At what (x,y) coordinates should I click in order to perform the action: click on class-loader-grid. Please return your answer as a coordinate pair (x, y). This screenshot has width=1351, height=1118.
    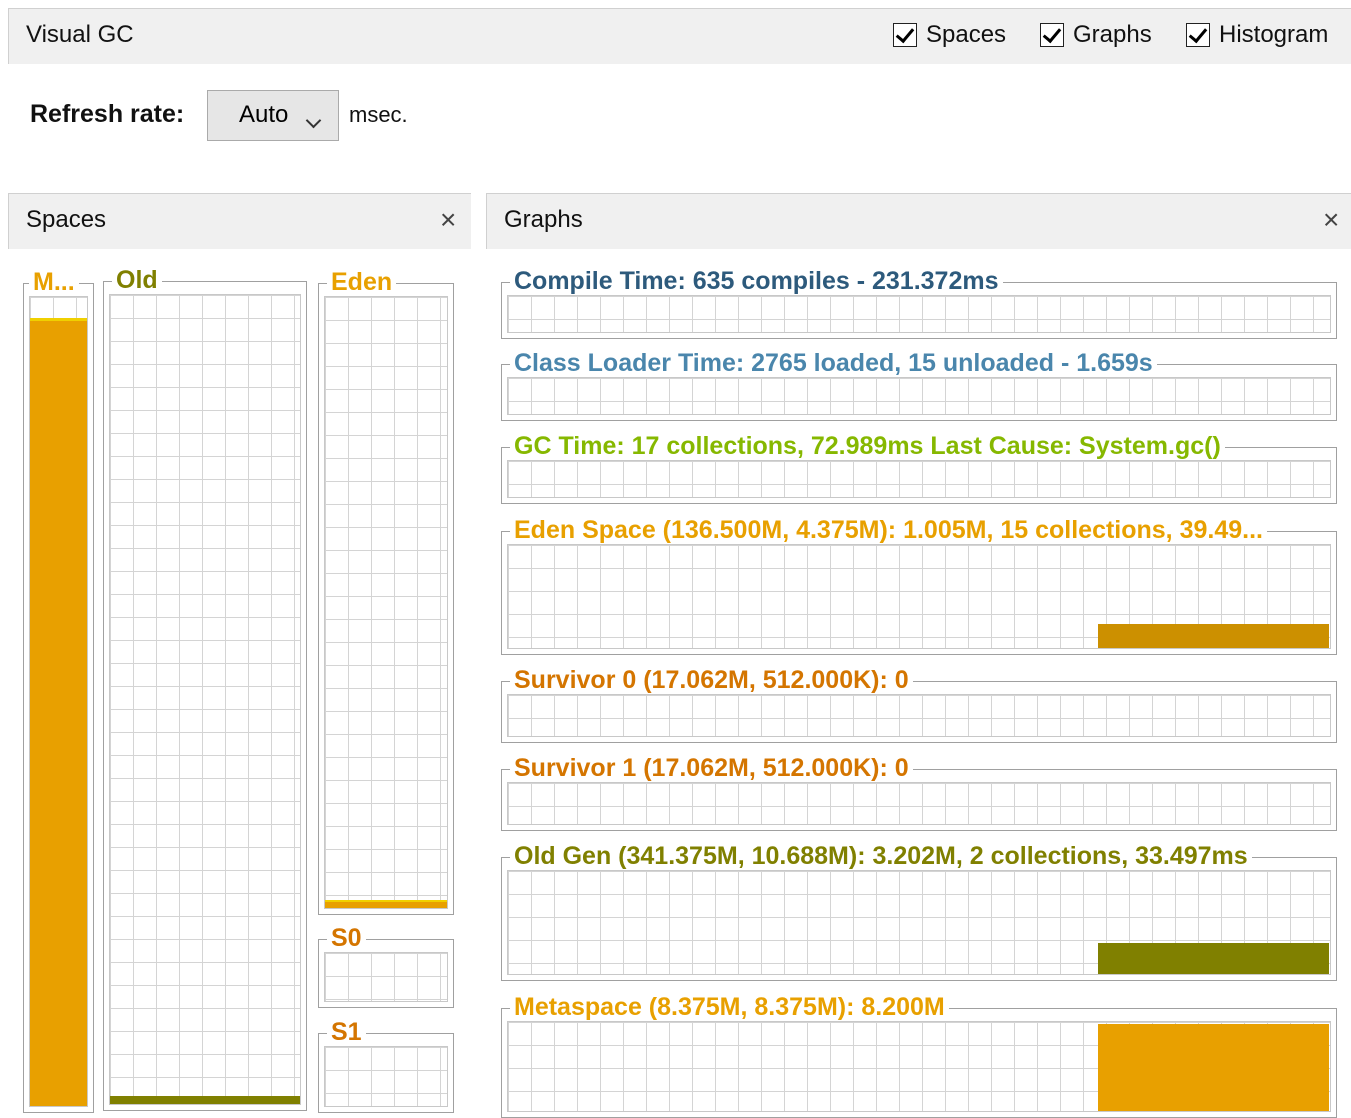
    Looking at the image, I should click on (919, 396).